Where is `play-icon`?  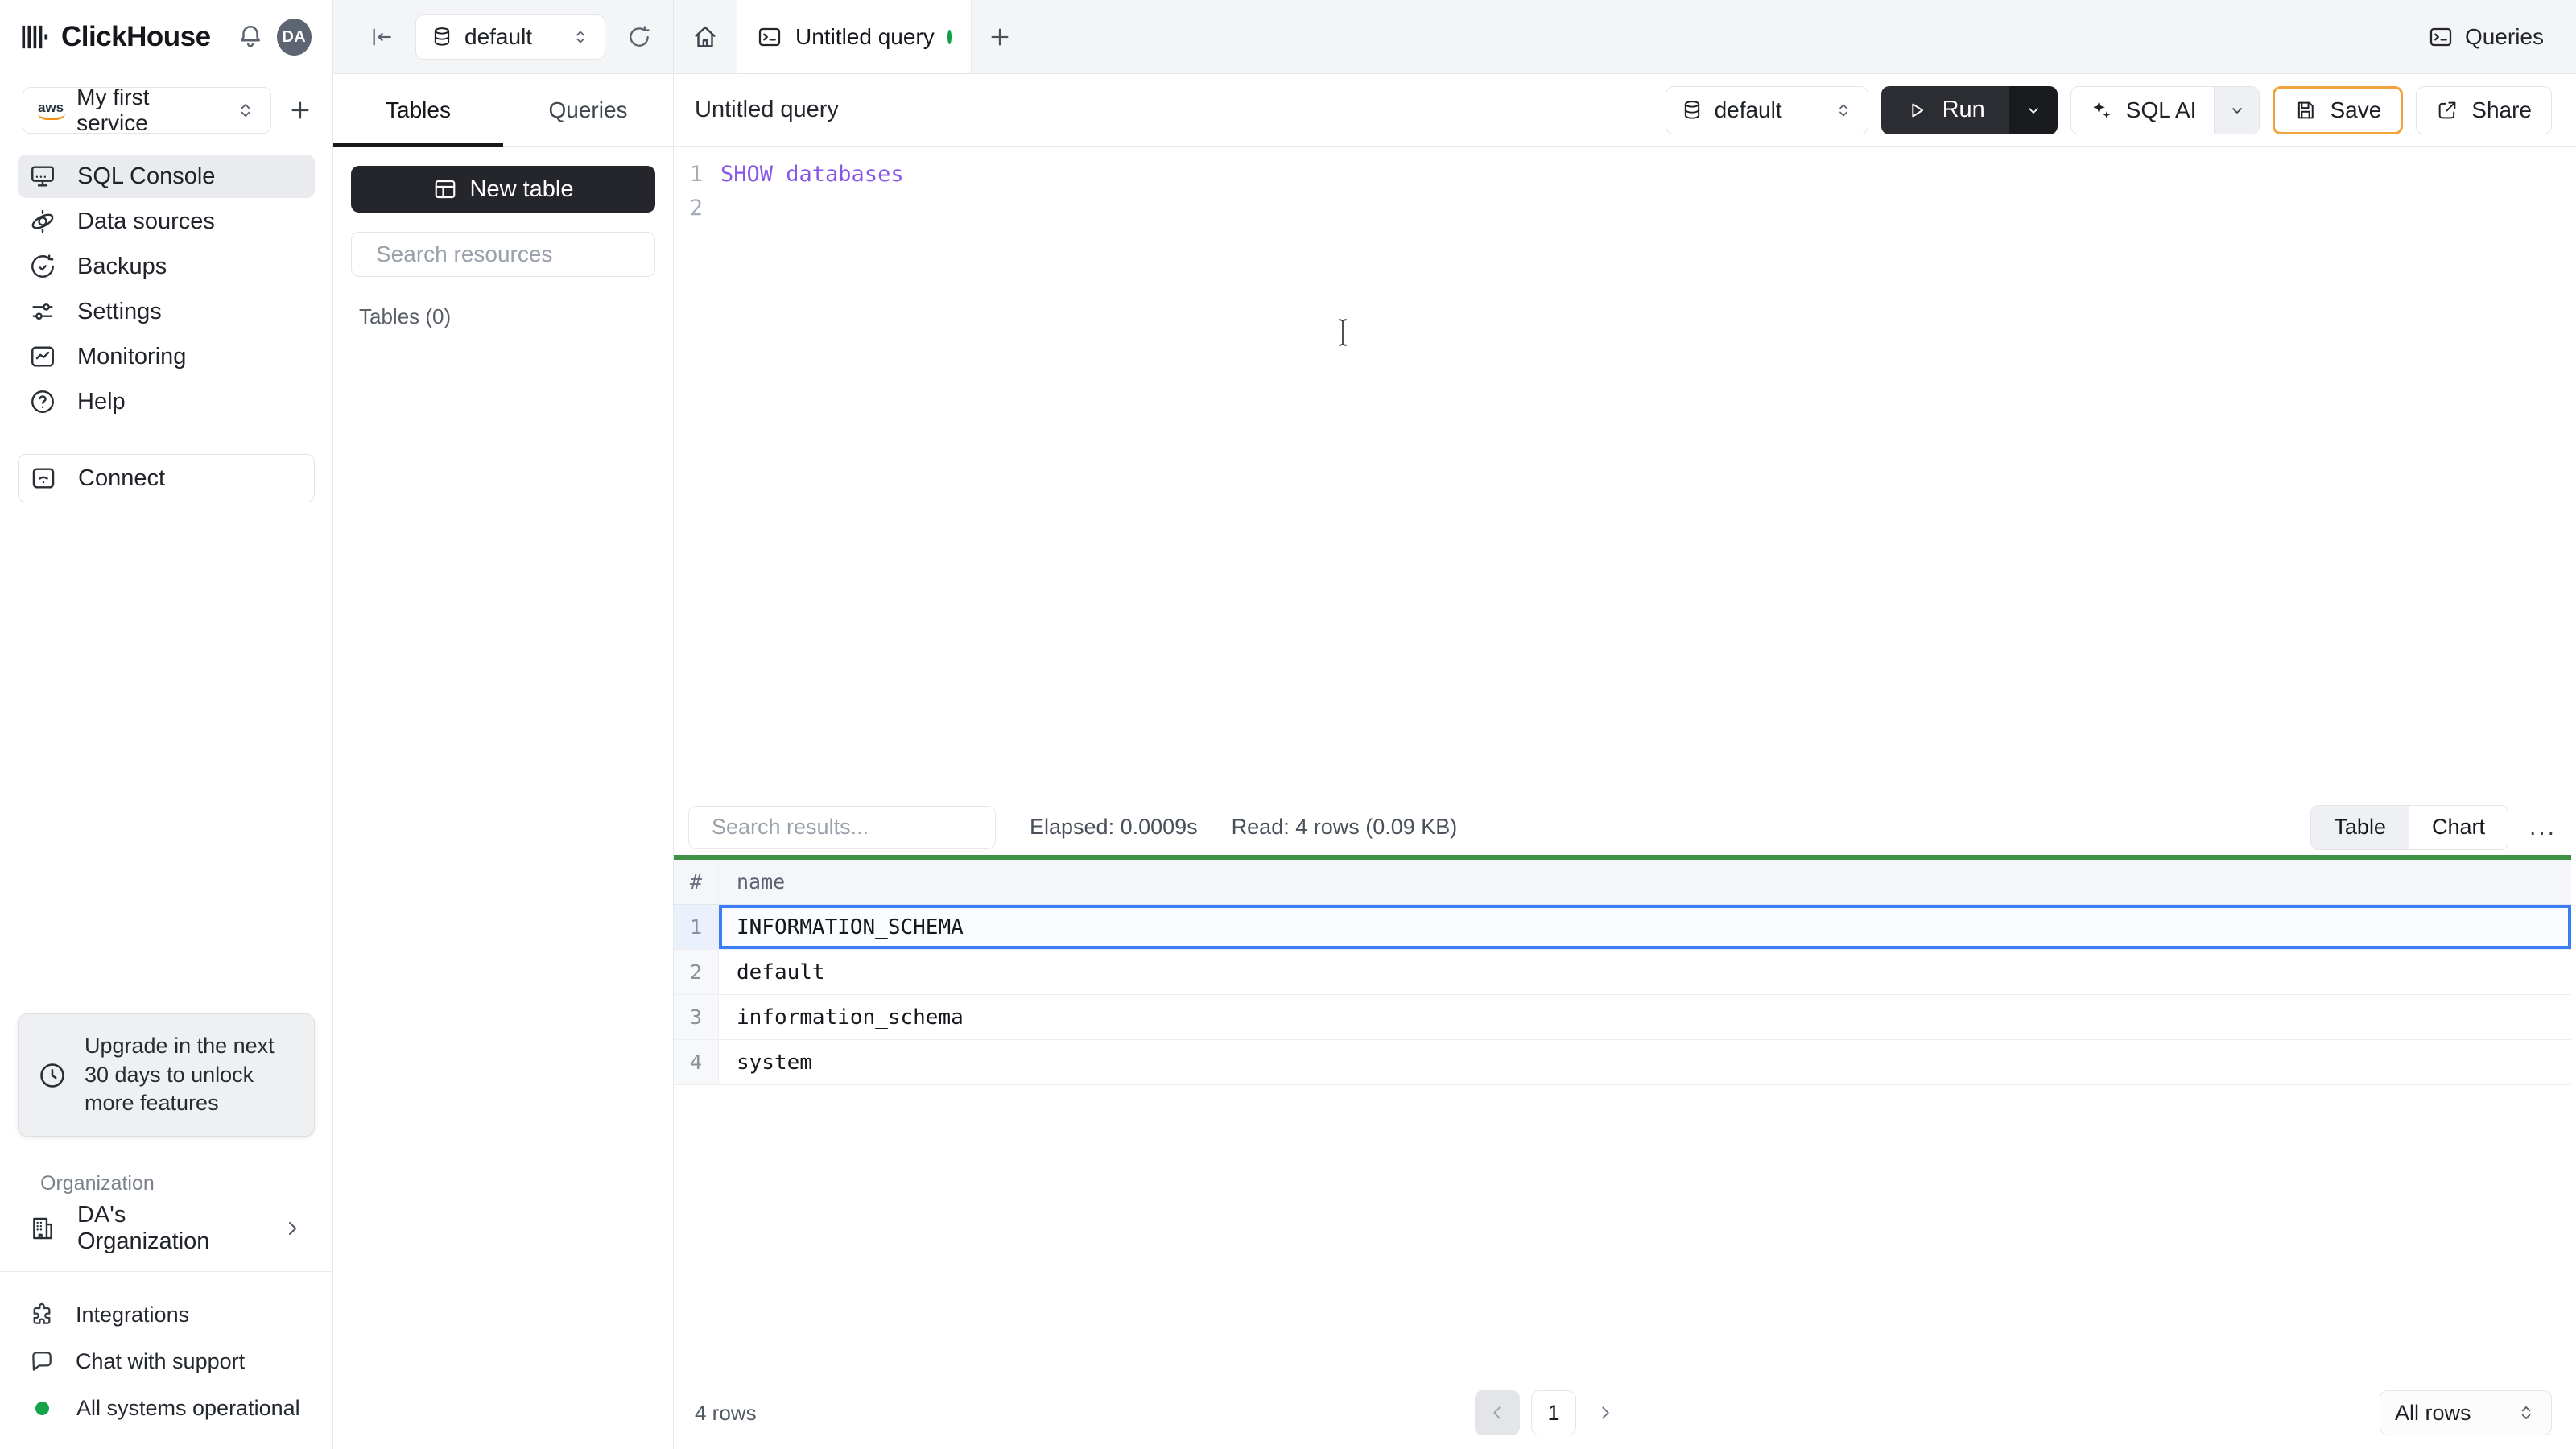 play-icon is located at coordinates (1917, 110).